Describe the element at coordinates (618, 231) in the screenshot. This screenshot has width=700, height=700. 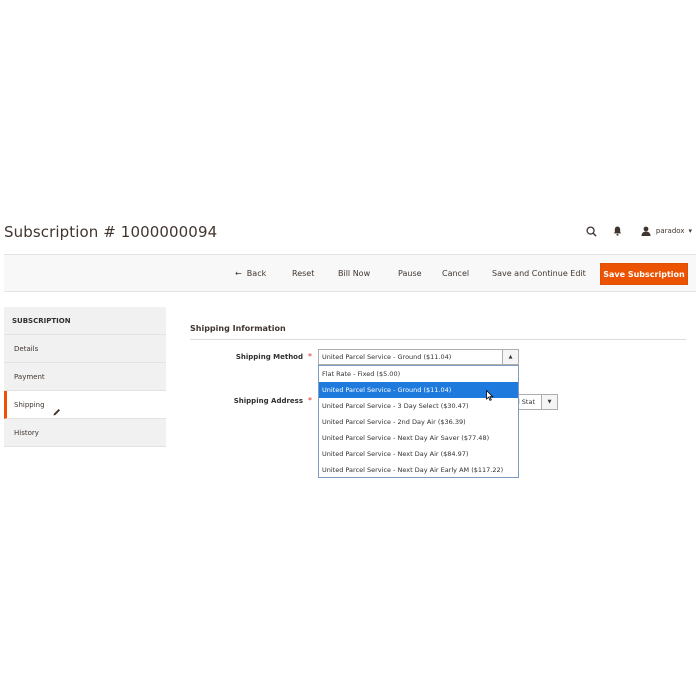
I see `bell-icon` at that location.